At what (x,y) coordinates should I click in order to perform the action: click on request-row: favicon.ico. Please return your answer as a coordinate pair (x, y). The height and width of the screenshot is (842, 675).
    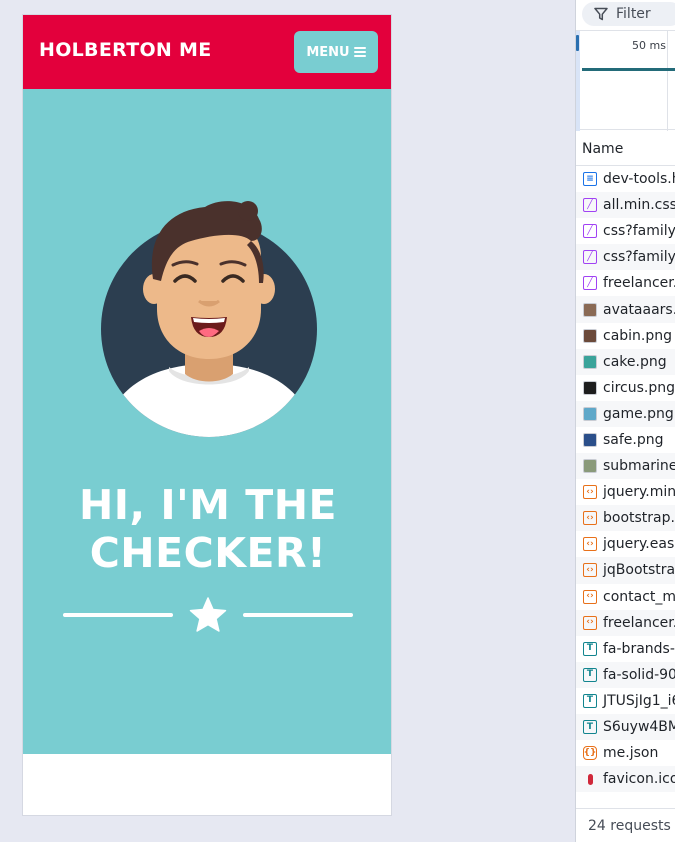
    Looking at the image, I should click on (625, 779).